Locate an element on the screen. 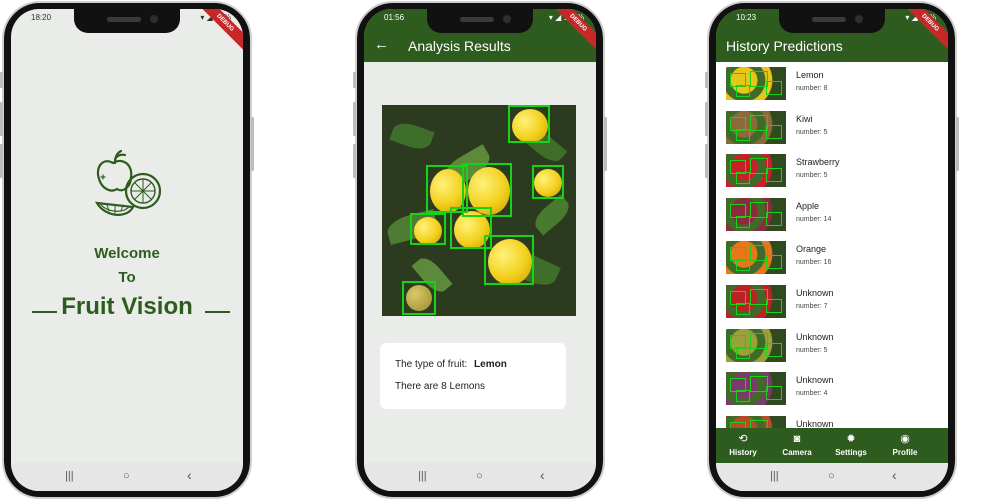  history-list-item: Lemon number: 8 is located at coordinates (832, 83).